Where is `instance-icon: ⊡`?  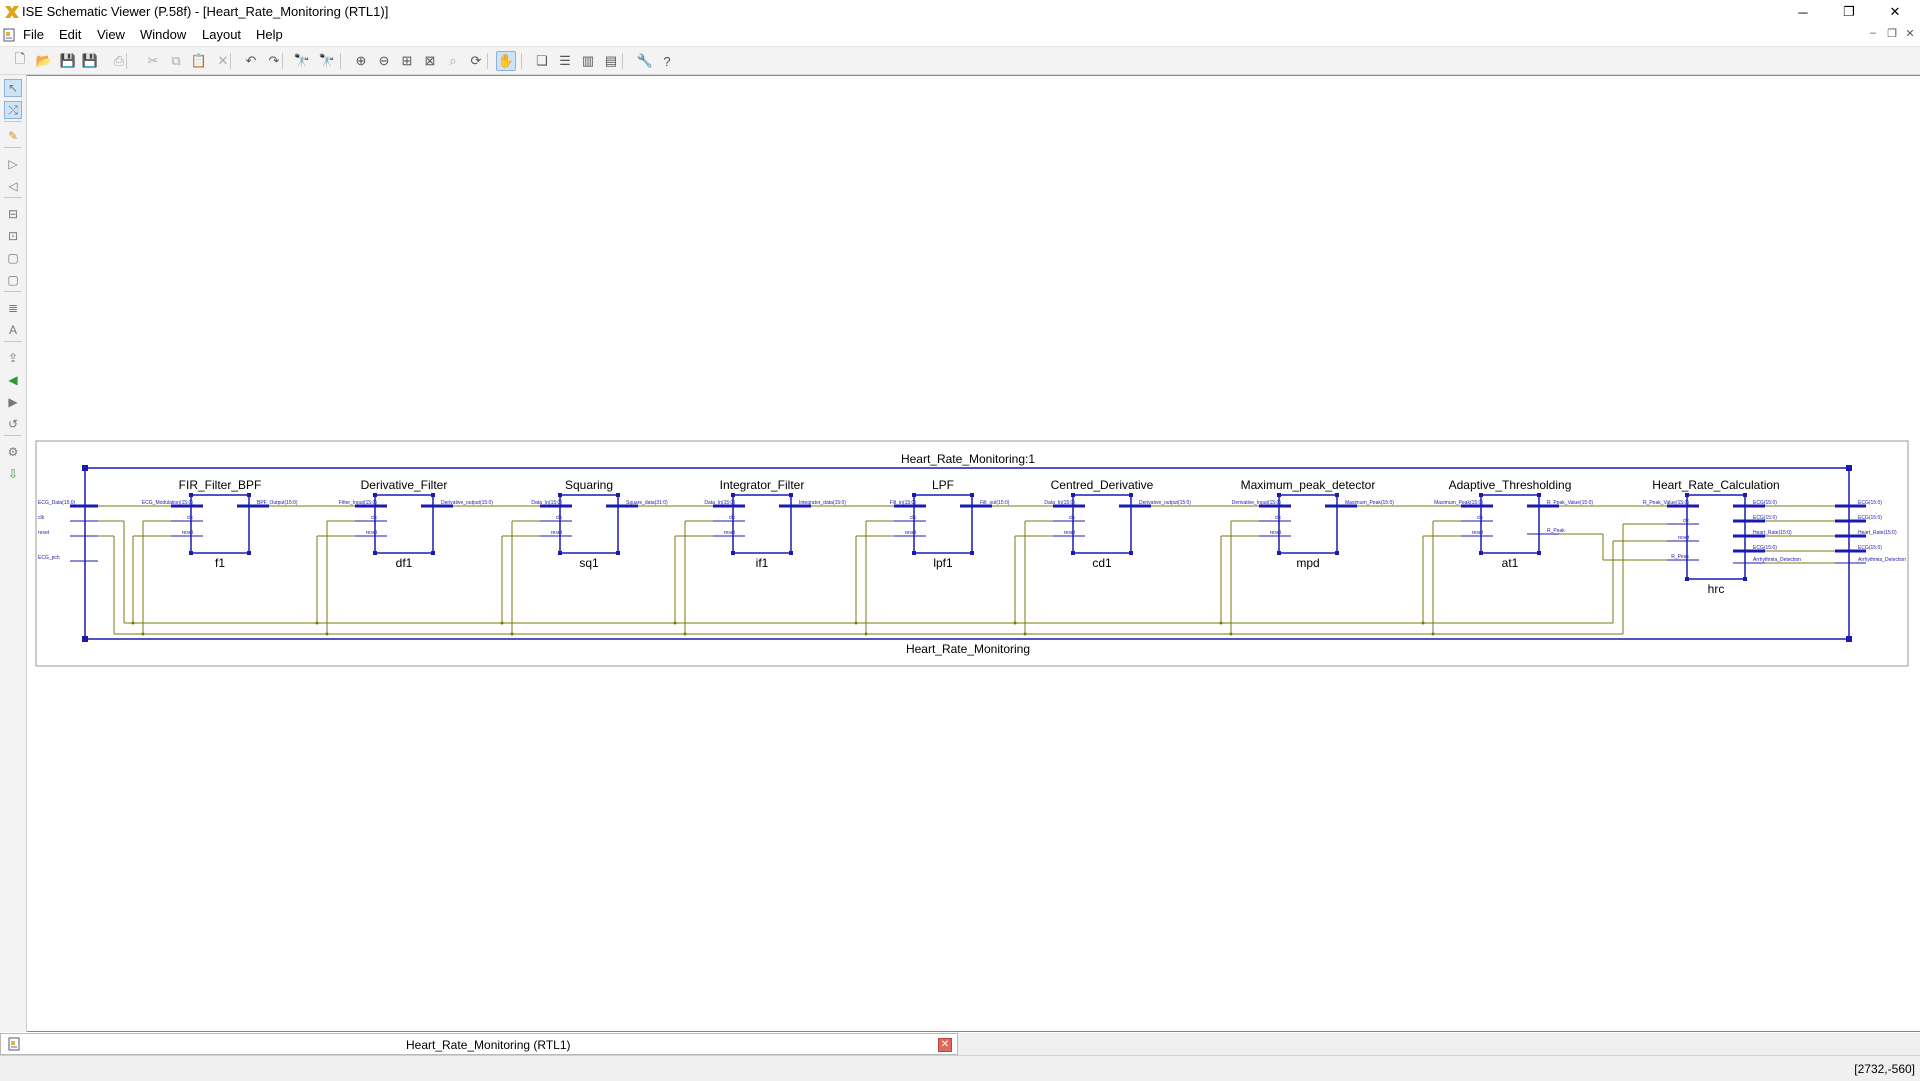
instance-icon: ⊡ is located at coordinates (13, 236).